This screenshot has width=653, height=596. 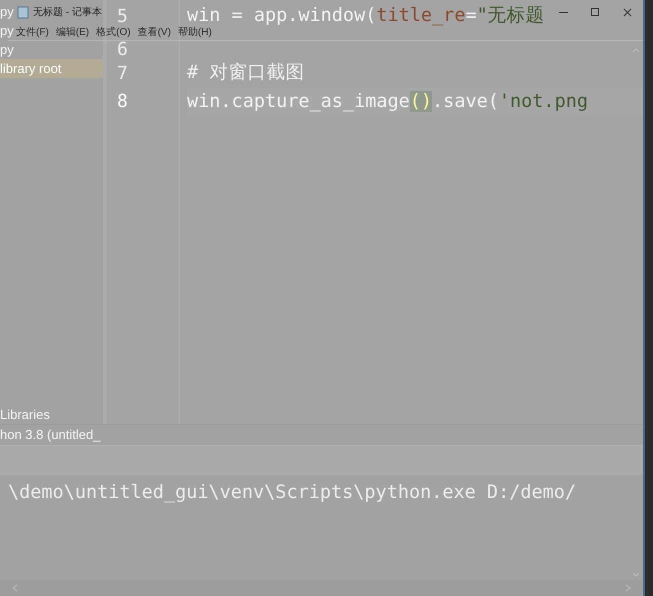 I want to click on code-line: # 对窗口截图, so click(x=245, y=73).